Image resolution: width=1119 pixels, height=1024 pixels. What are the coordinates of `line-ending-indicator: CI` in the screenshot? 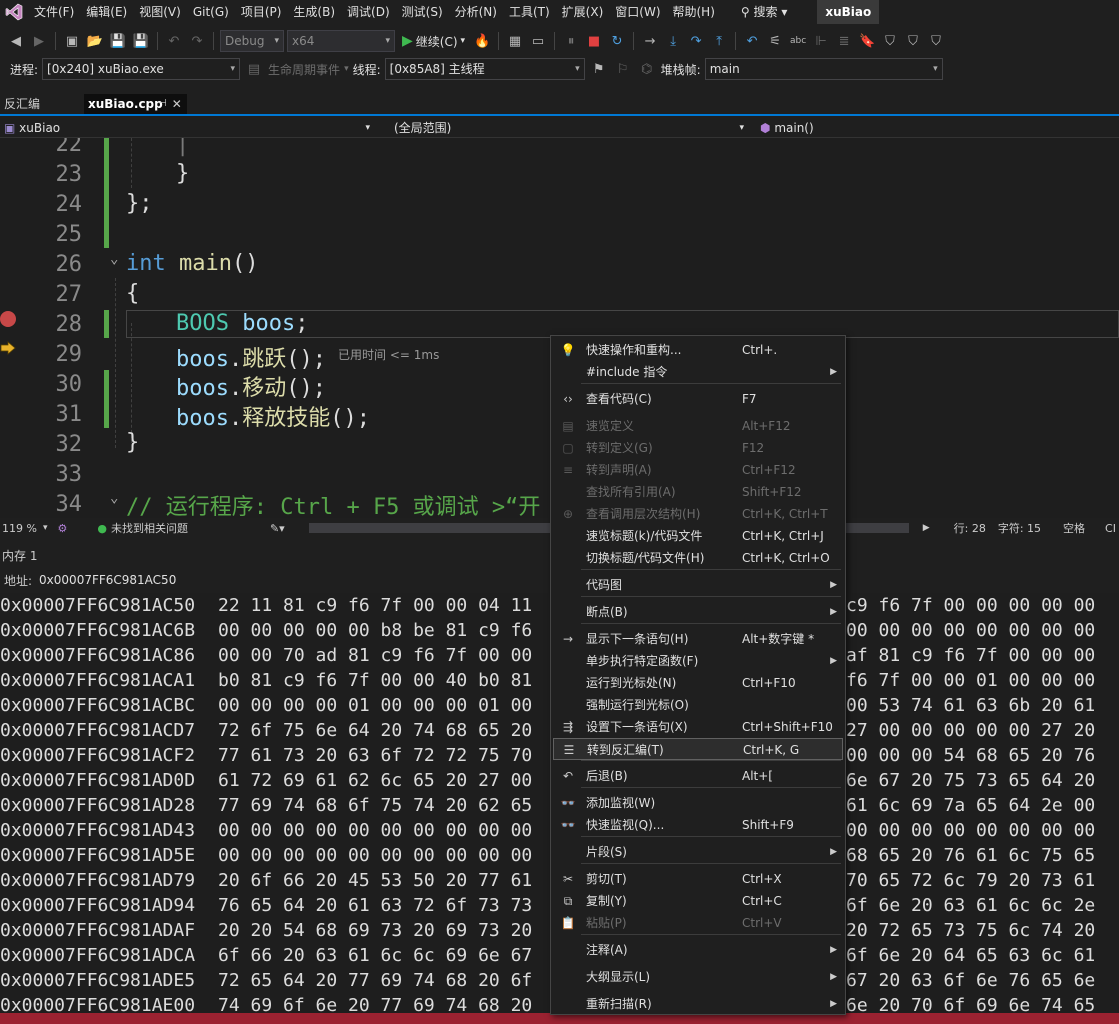 It's located at (1110, 528).